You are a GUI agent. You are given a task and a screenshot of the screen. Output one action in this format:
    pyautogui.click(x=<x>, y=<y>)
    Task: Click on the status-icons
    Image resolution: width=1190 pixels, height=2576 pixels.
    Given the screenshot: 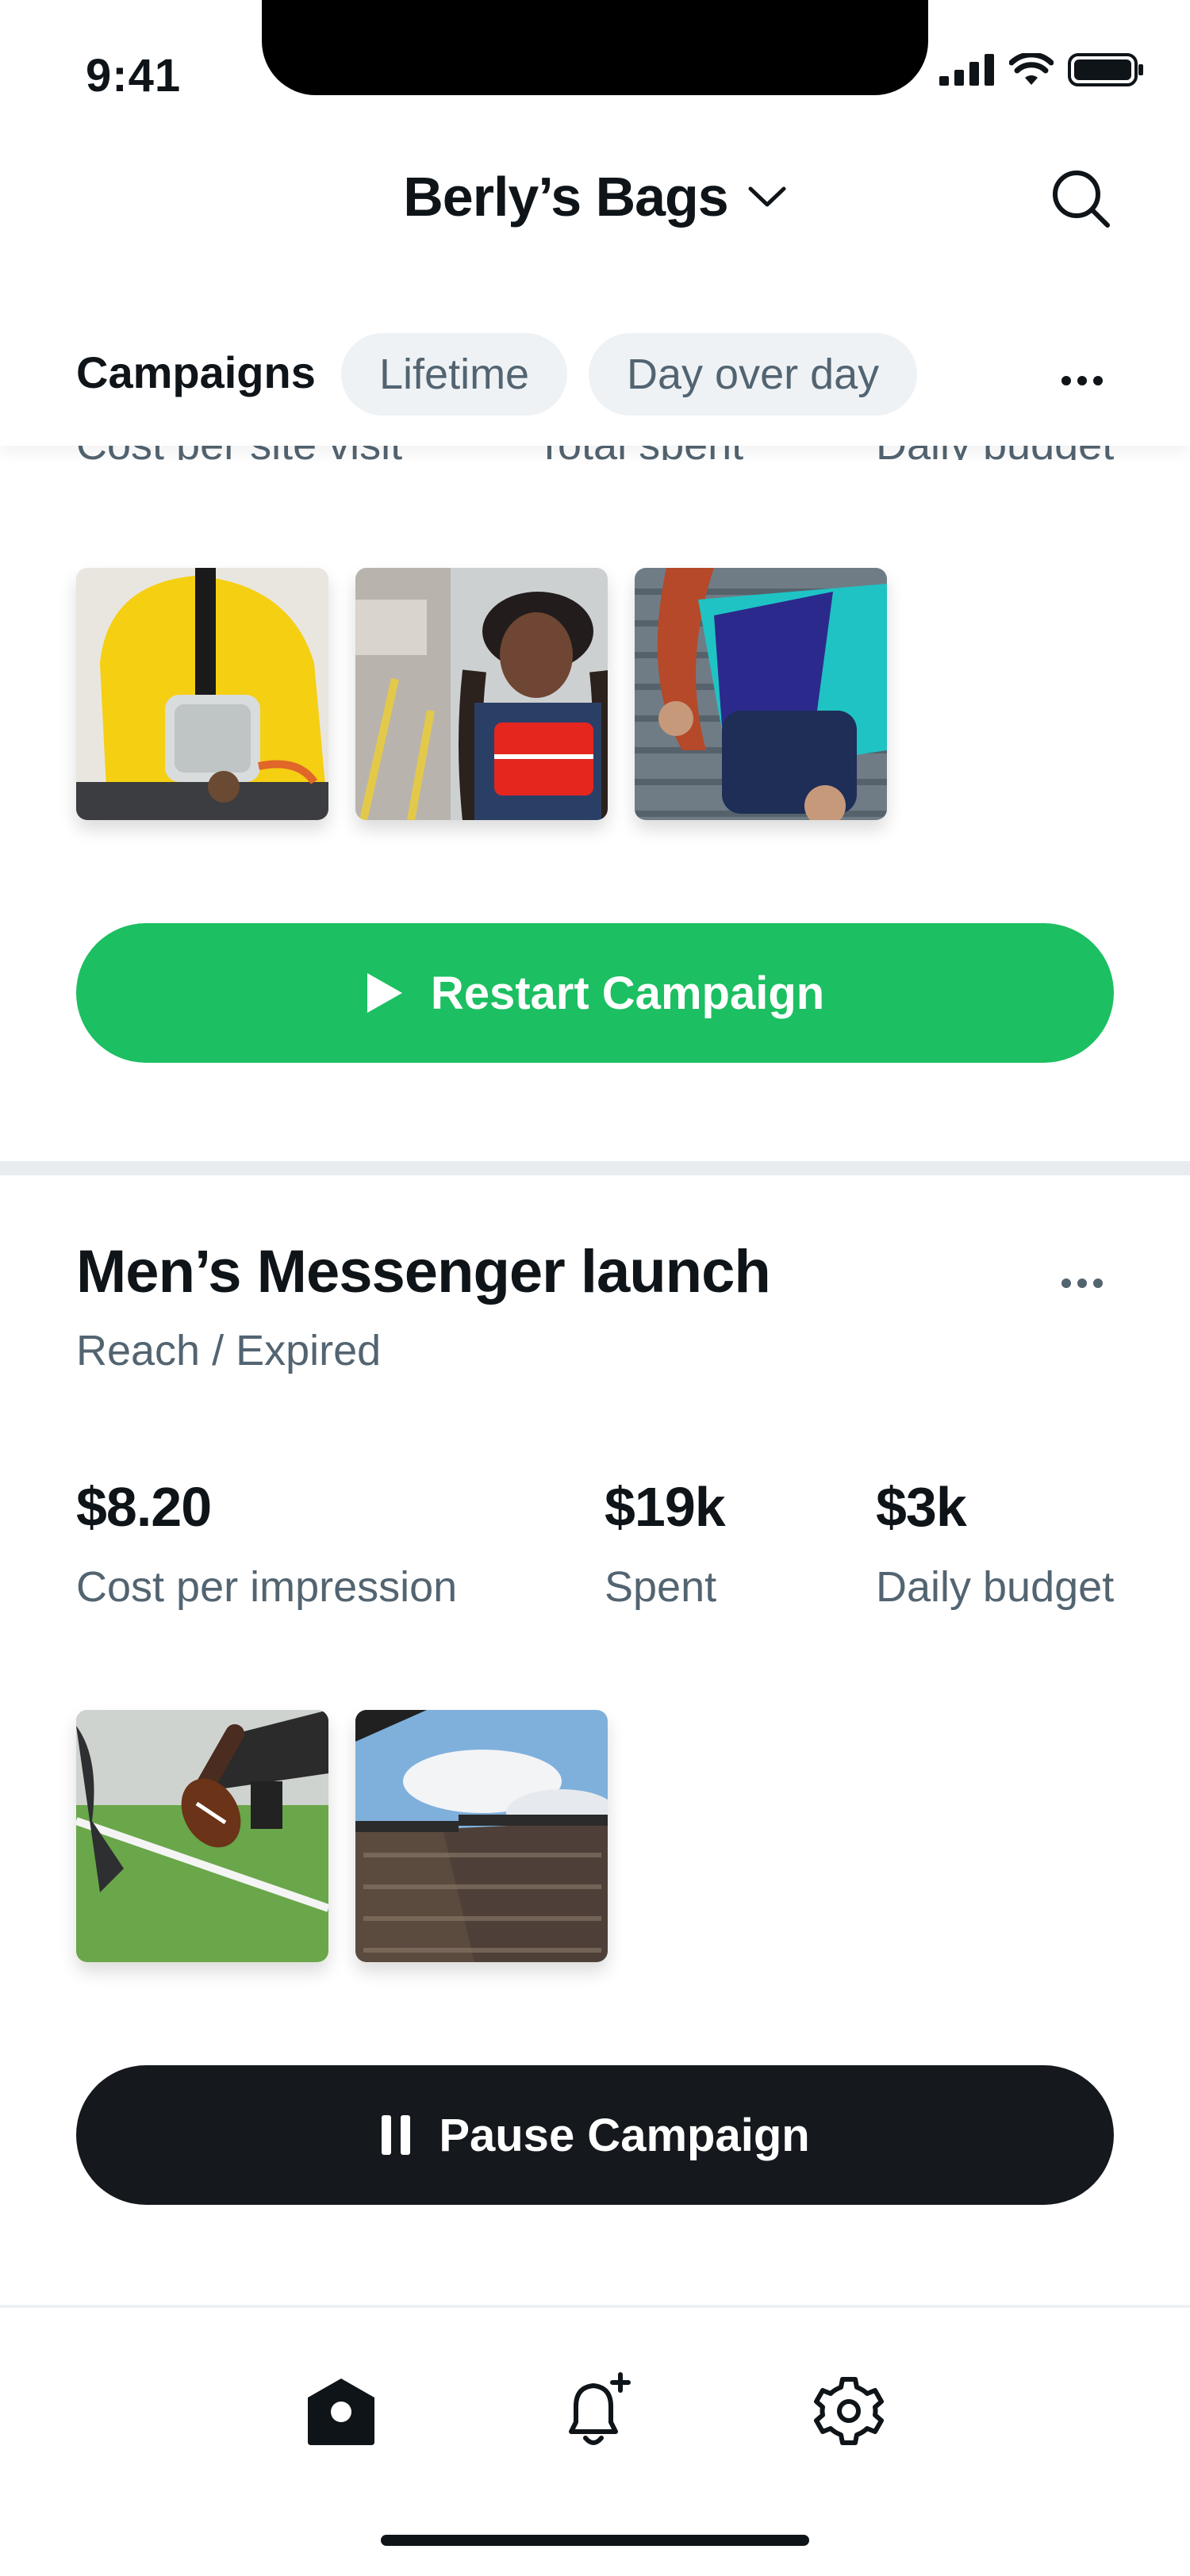 What is the action you would take?
    pyautogui.click(x=1041, y=70)
    